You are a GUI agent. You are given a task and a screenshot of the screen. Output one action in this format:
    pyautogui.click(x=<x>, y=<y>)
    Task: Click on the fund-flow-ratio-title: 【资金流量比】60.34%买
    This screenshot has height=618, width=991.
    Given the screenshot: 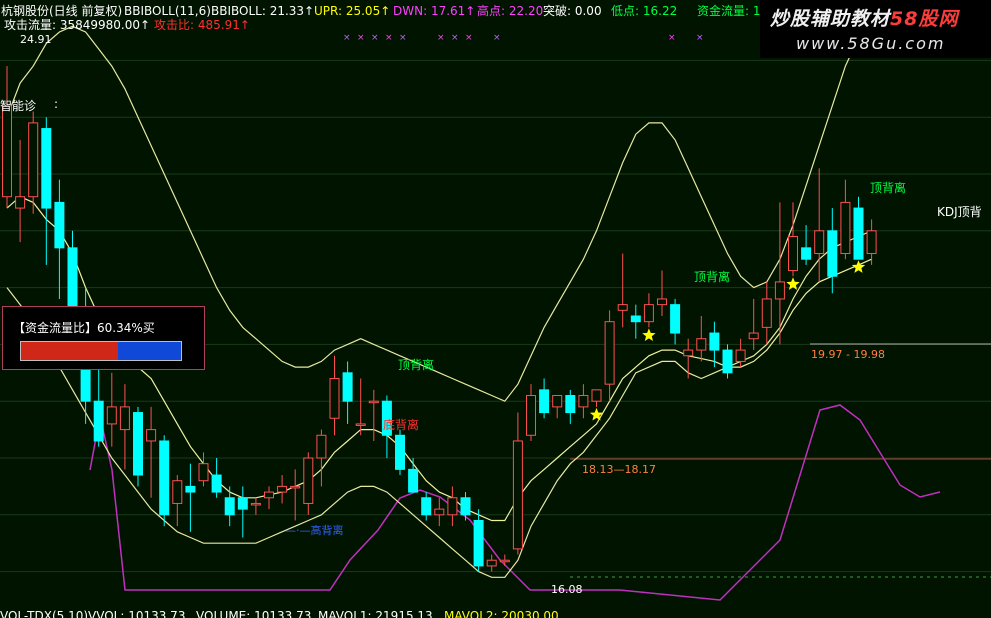 What is the action you would take?
    pyautogui.click(x=84, y=328)
    